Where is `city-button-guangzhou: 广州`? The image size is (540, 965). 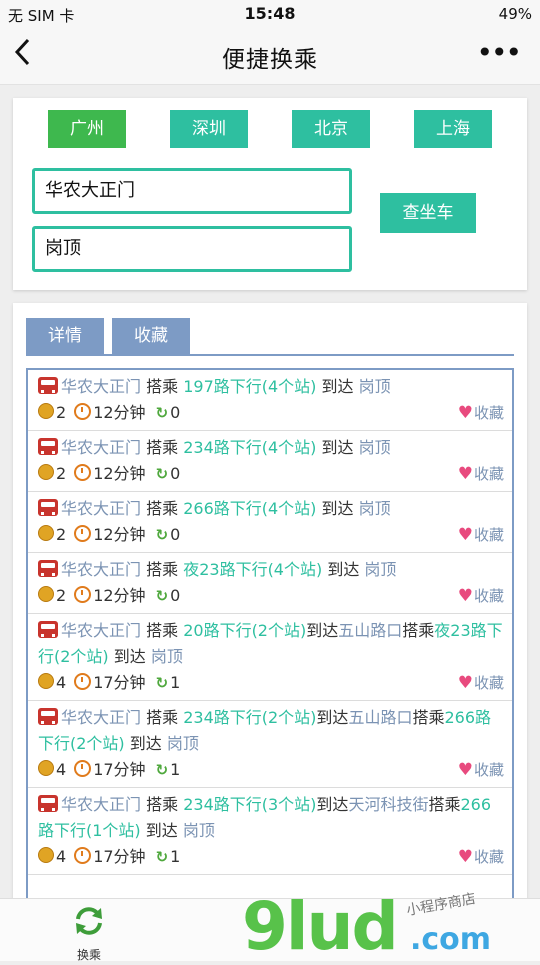 city-button-guangzhou: 广州 is located at coordinates (87, 129).